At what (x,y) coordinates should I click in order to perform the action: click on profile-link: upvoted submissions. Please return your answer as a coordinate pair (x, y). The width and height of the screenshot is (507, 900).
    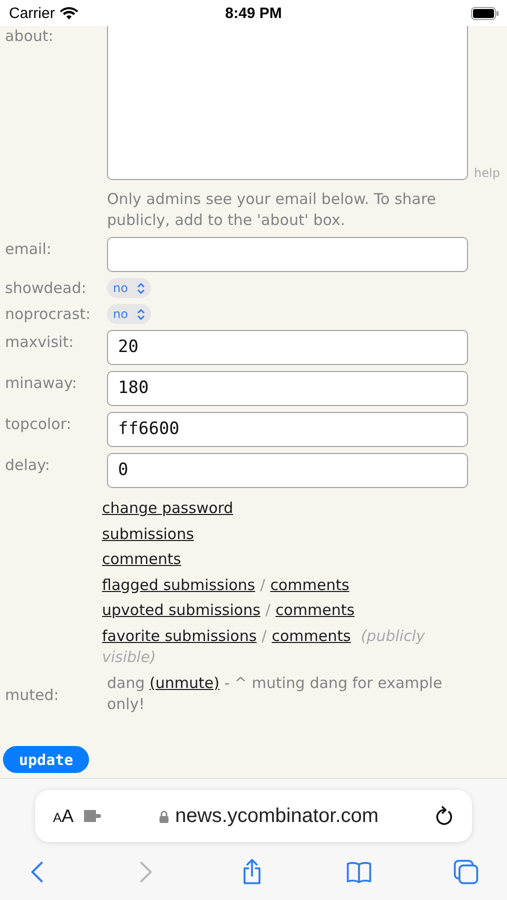
    Looking at the image, I should click on (181, 610).